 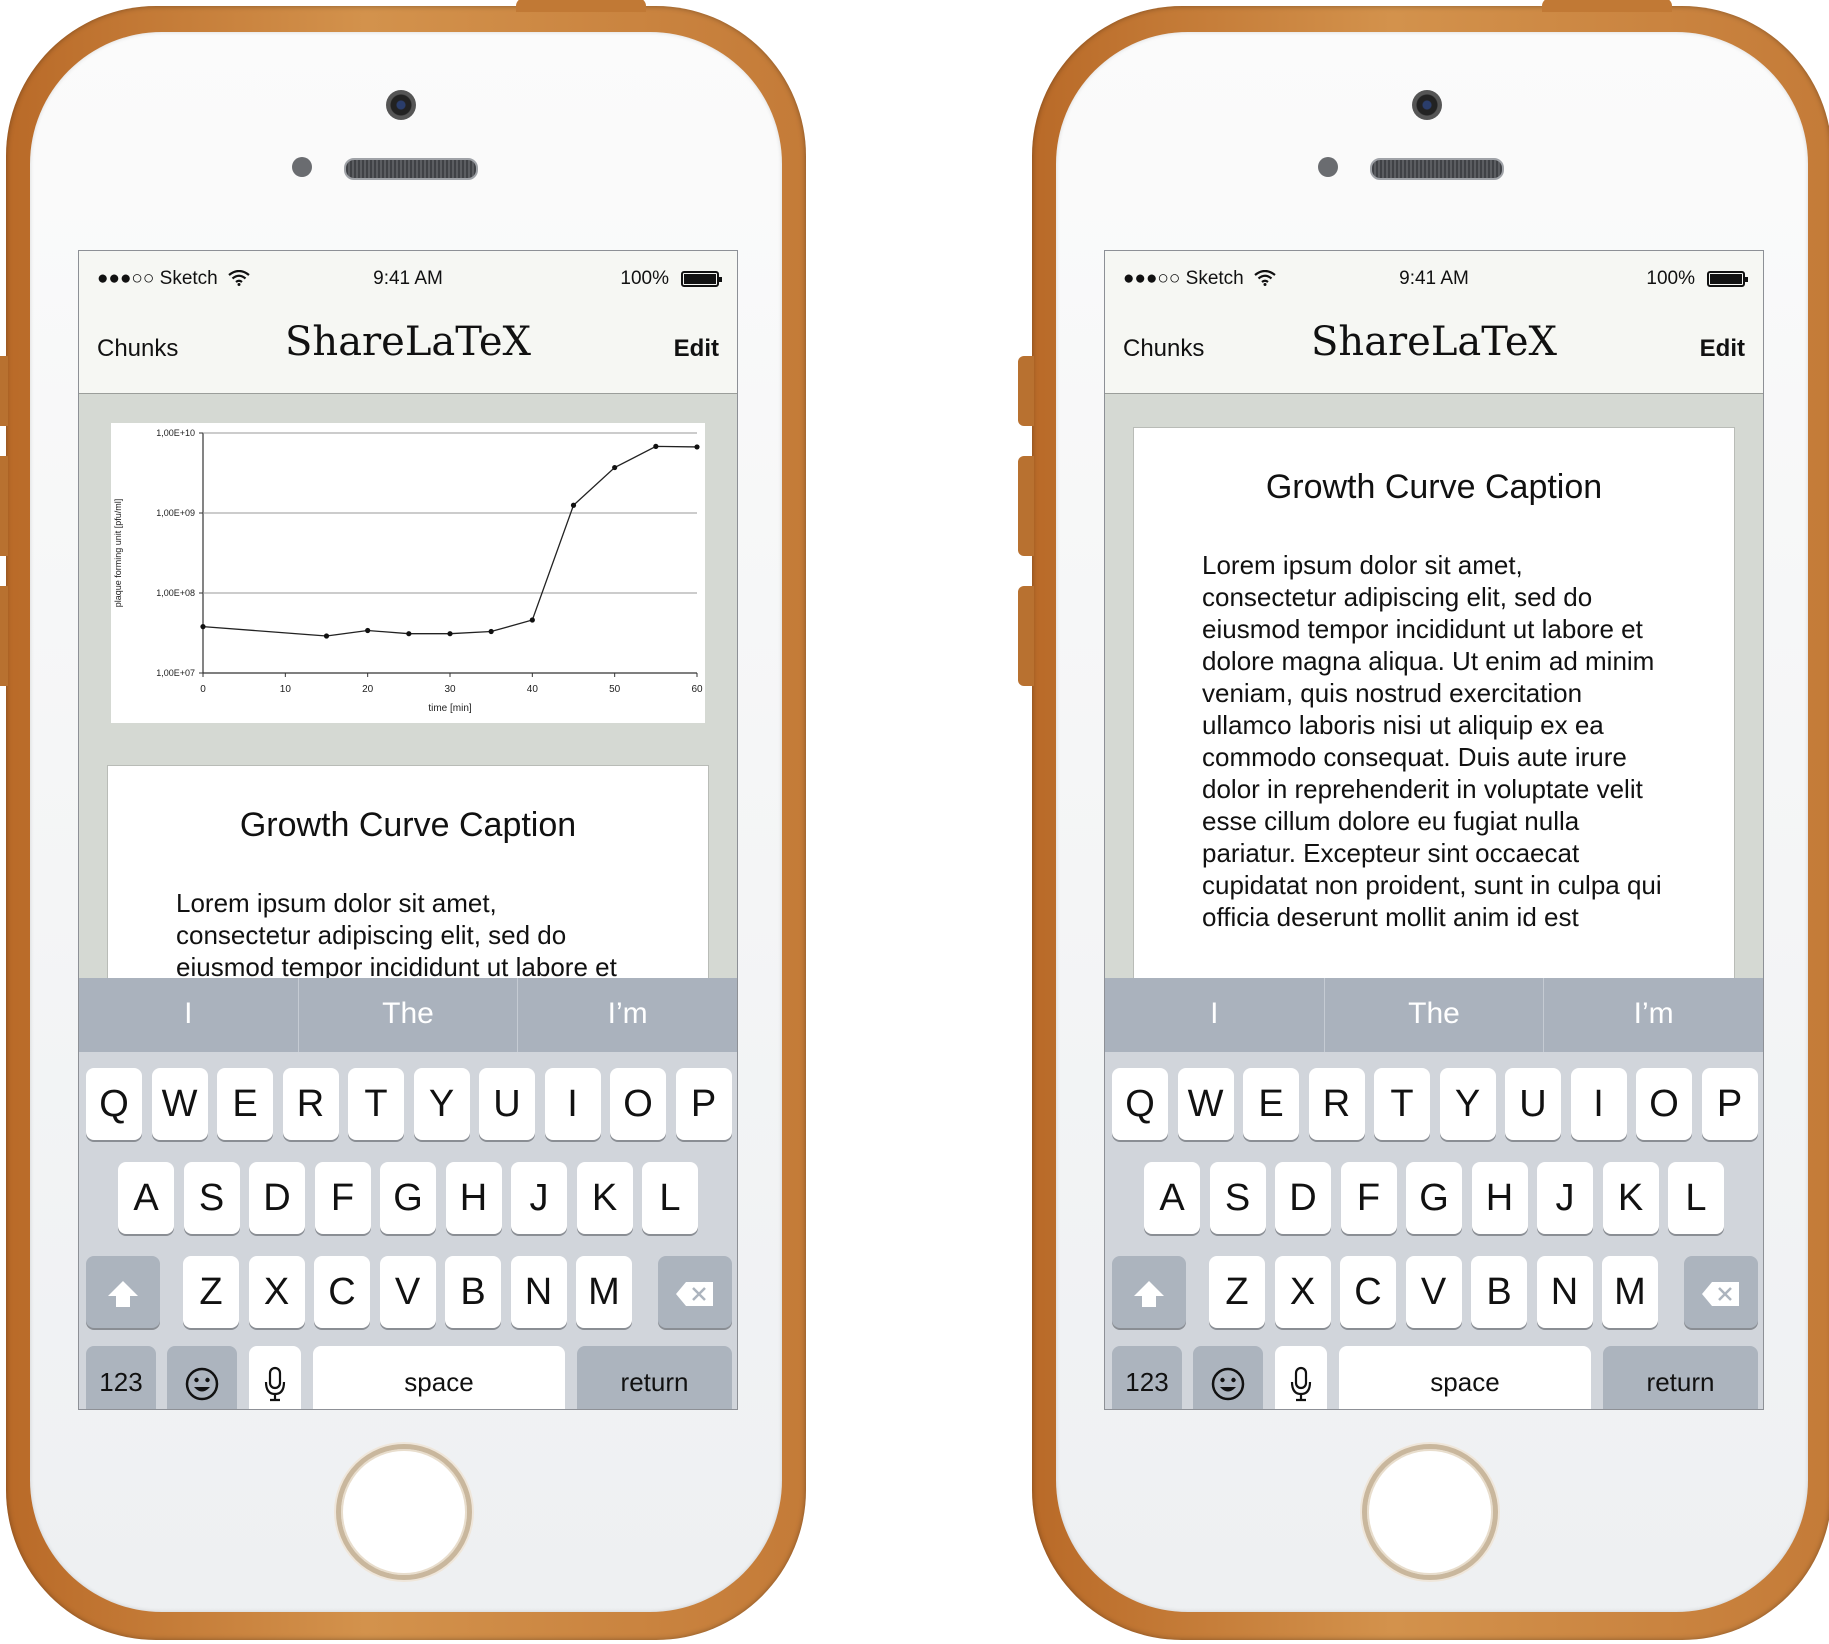 What do you see at coordinates (4, 506) in the screenshot?
I see `volume-up-button` at bounding box center [4, 506].